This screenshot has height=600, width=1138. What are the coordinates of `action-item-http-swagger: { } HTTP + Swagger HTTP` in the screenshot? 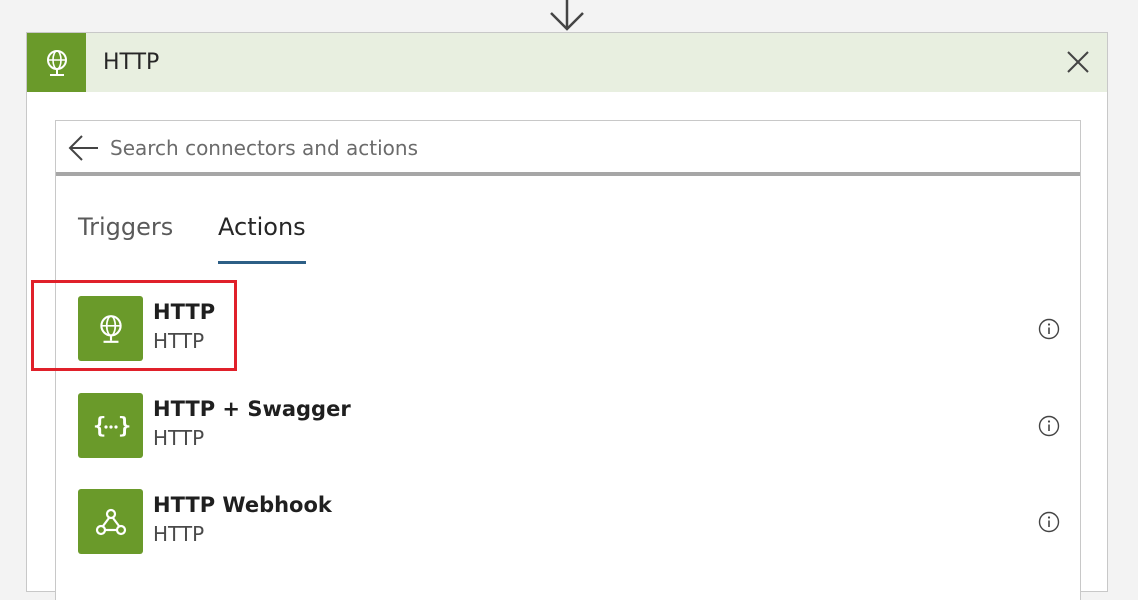 It's located at (568, 440).